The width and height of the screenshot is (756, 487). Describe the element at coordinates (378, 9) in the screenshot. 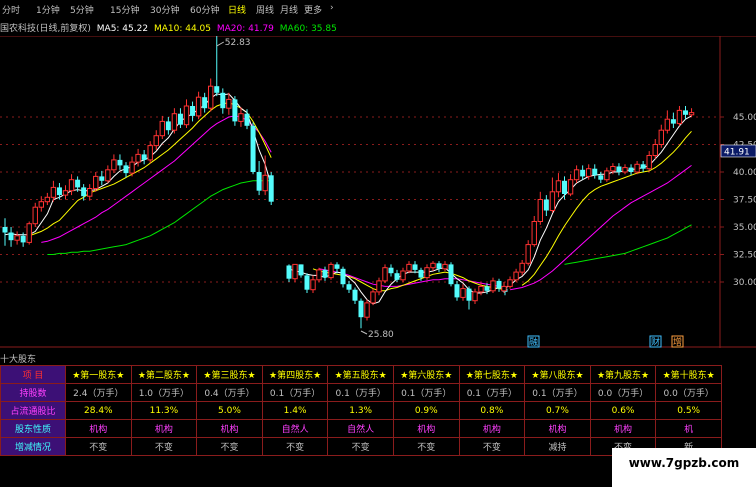

I see `period-toolbar: 分时 1分钟 5分钟 15分钟 30分钟 60分钟 日线 周线 月线 更多 ›` at that location.